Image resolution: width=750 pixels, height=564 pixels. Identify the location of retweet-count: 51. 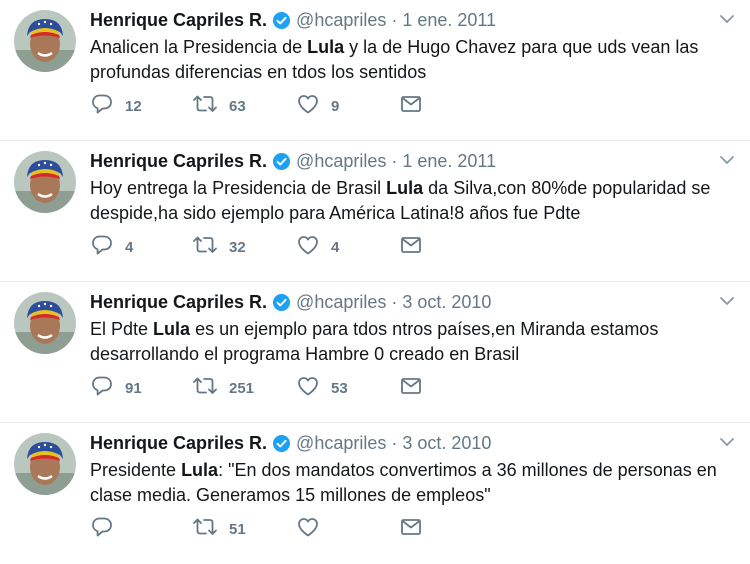
(237, 529).